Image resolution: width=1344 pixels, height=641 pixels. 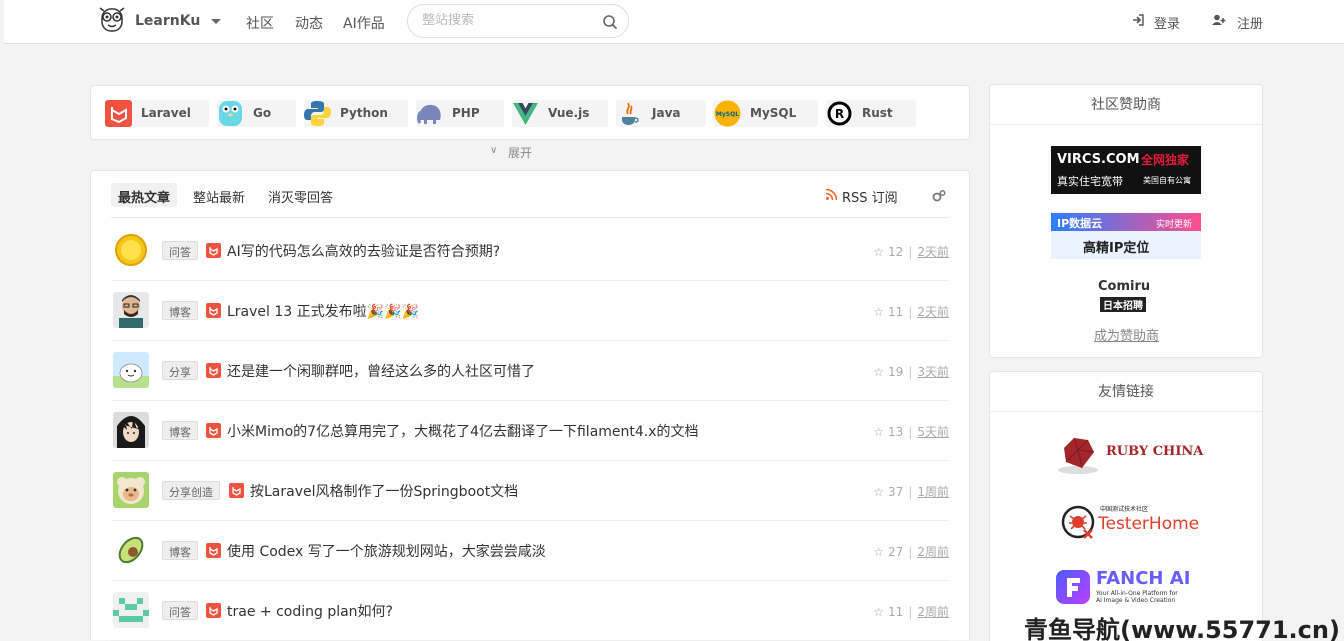 I want to click on article-meta: ☆ 11 | 2天前, so click(x=911, y=312).